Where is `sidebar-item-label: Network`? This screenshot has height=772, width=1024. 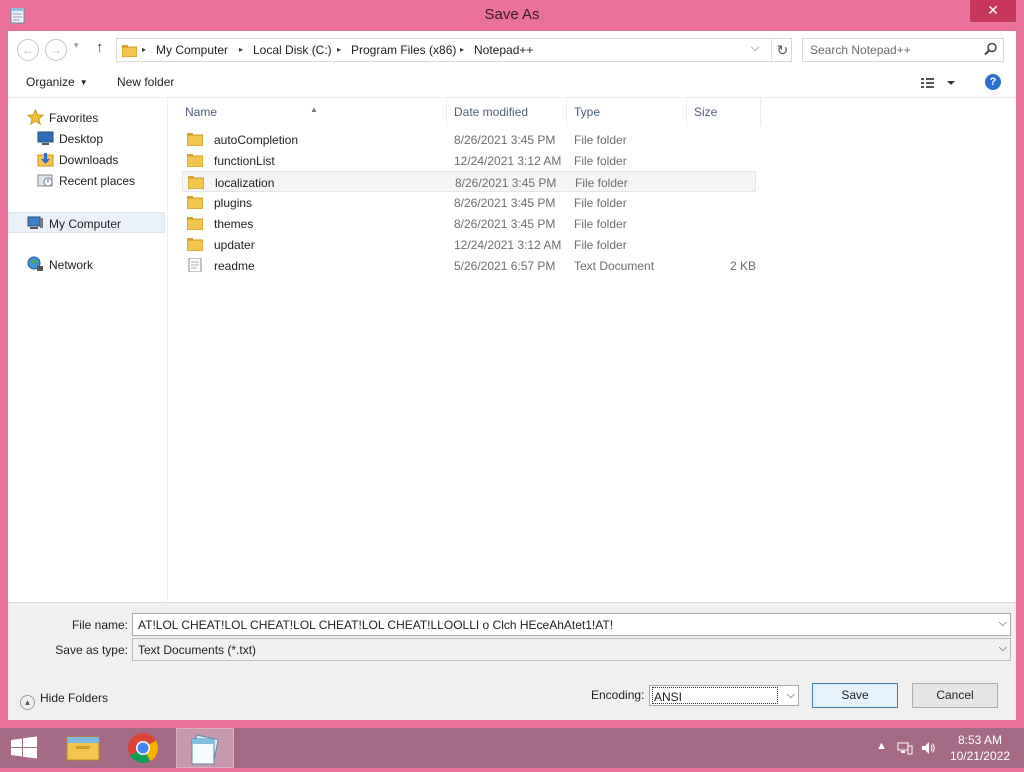
sidebar-item-label: Network is located at coordinates (71, 265).